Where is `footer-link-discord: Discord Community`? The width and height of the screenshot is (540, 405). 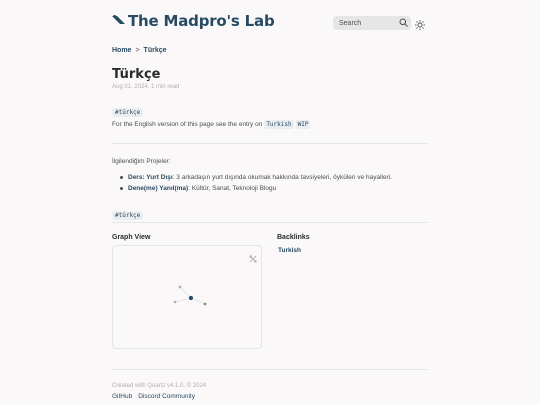
footer-link-discord: Discord Community is located at coordinates (166, 396).